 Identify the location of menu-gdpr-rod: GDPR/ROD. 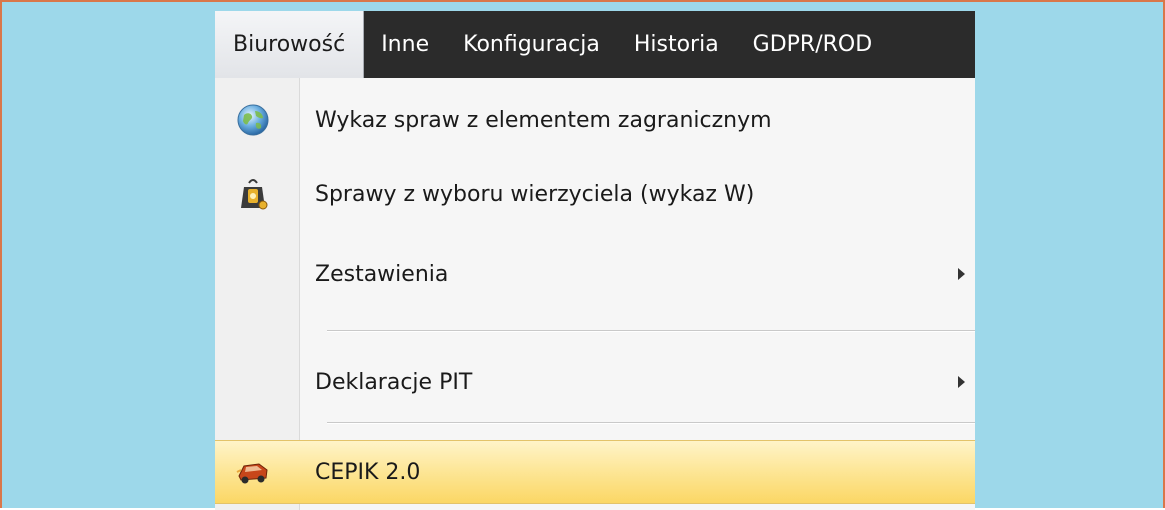
(813, 44).